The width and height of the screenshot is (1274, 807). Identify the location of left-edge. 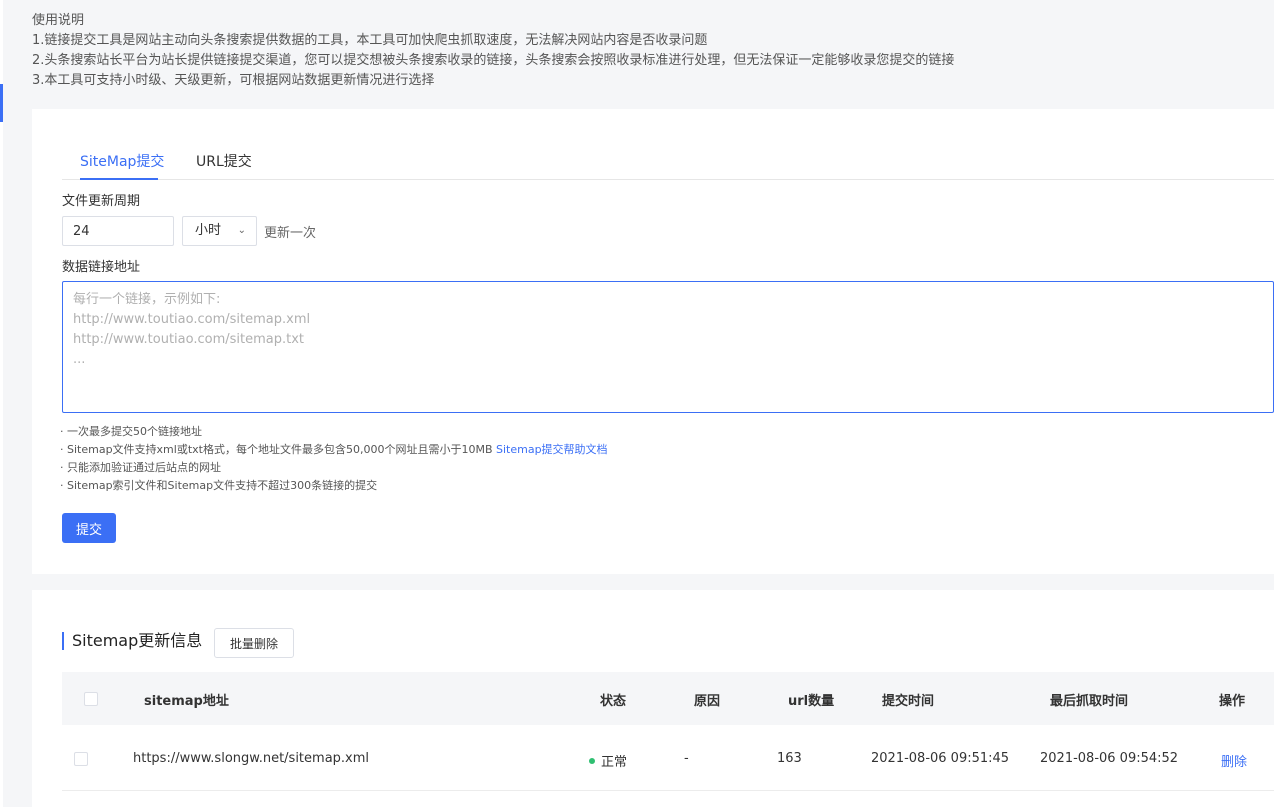
(1, 403).